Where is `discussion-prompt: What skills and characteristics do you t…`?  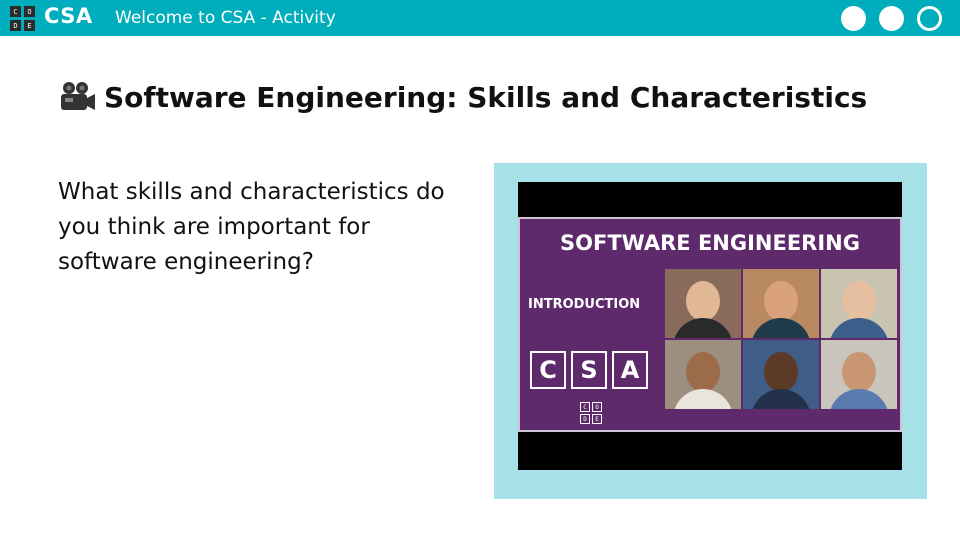 discussion-prompt: What skills and characteristics do you t… is located at coordinates (251, 227).